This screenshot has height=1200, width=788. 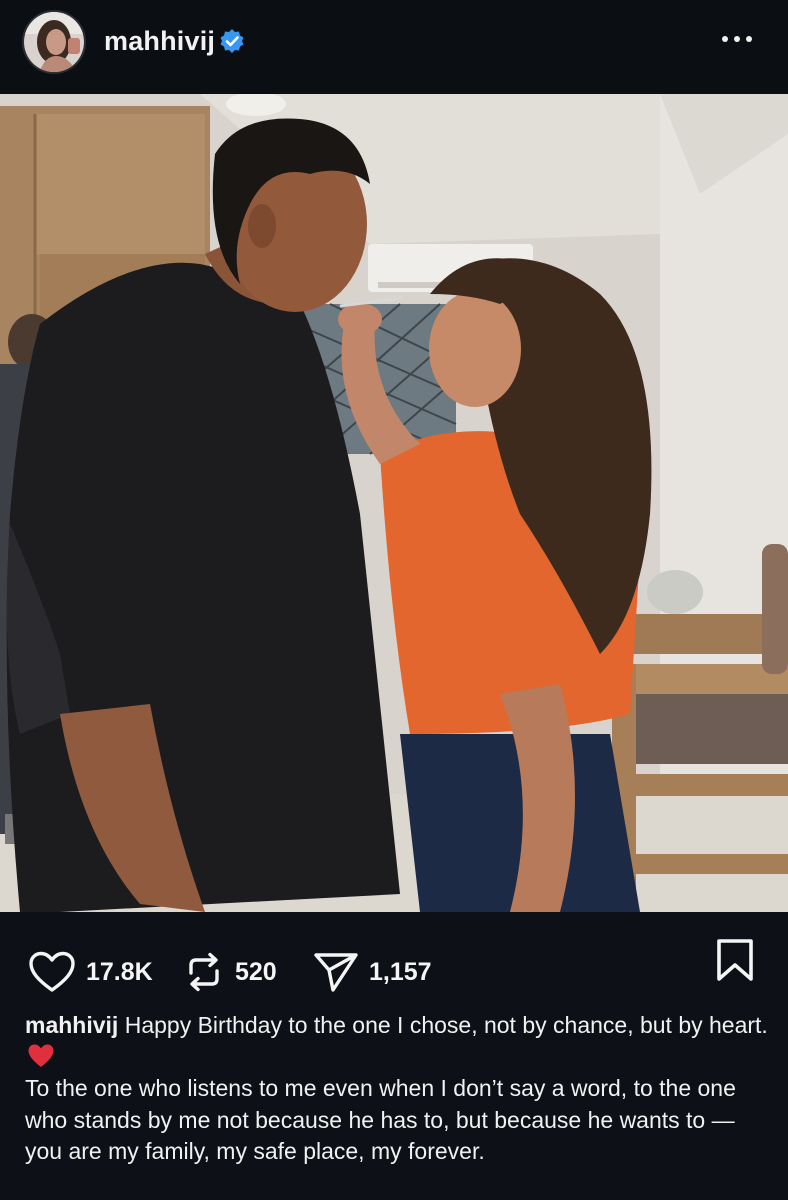 I want to click on bookmark-icon, so click(x=735, y=960).